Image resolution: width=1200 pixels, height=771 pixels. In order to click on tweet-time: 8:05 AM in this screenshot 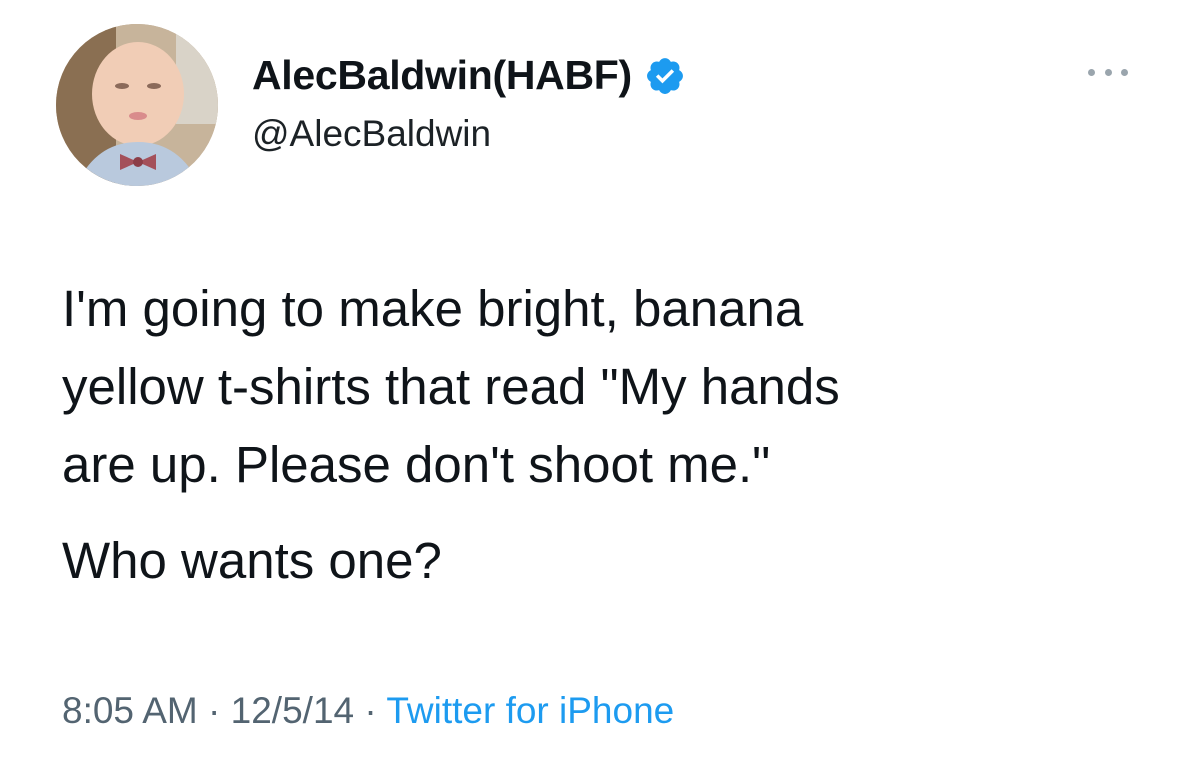, I will do `click(130, 710)`.